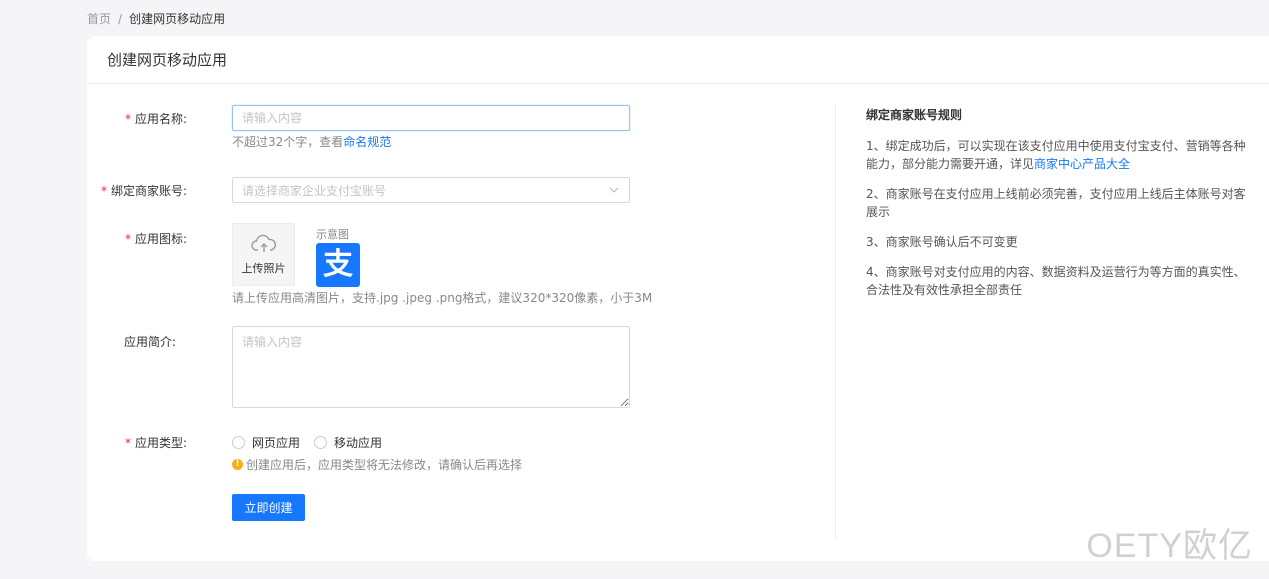 This screenshot has width=1269, height=579. What do you see at coordinates (263, 243) in the screenshot?
I see `cloud-upload-icon` at bounding box center [263, 243].